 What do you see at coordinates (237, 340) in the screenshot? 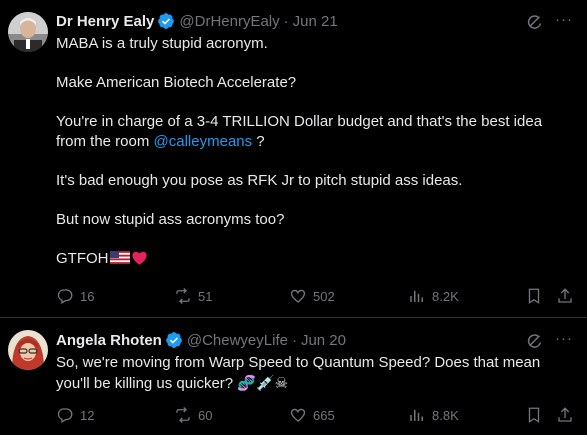
I see `author-handle: @ChewyeyLife` at bounding box center [237, 340].